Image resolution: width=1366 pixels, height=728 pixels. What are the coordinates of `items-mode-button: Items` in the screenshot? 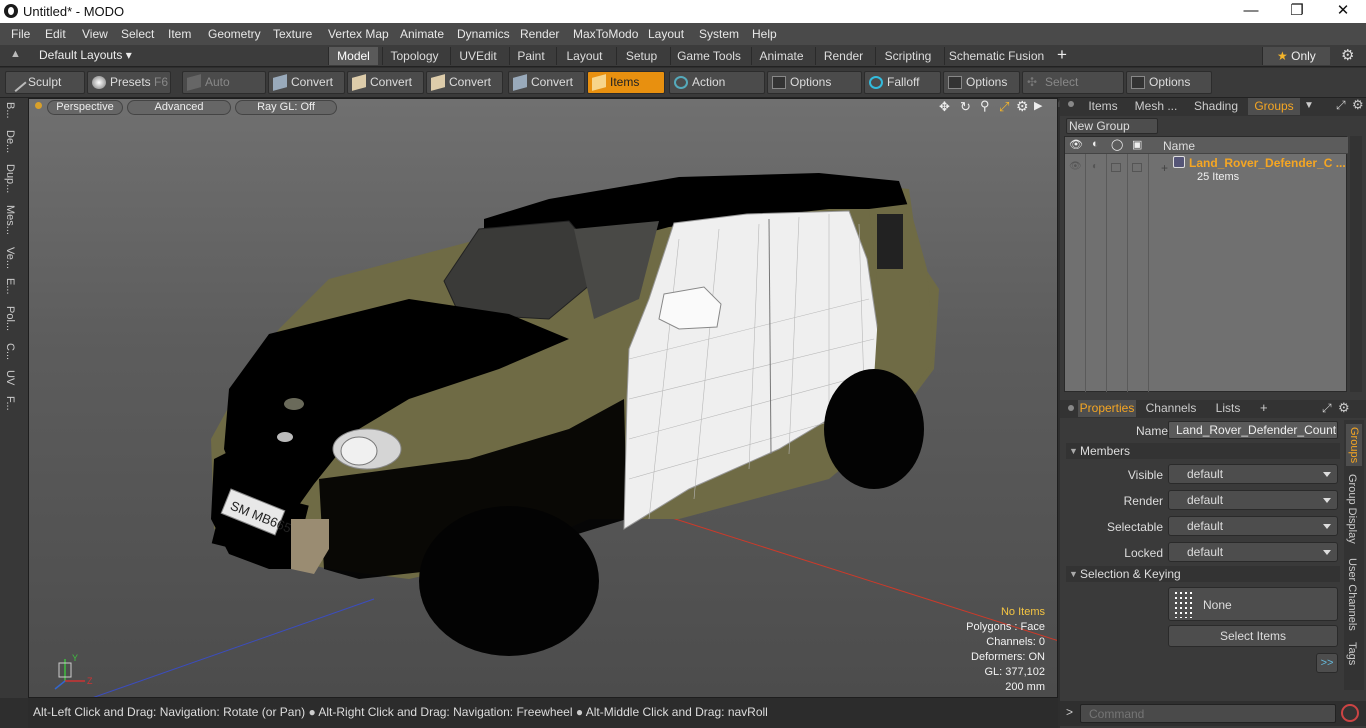 It's located at (626, 82).